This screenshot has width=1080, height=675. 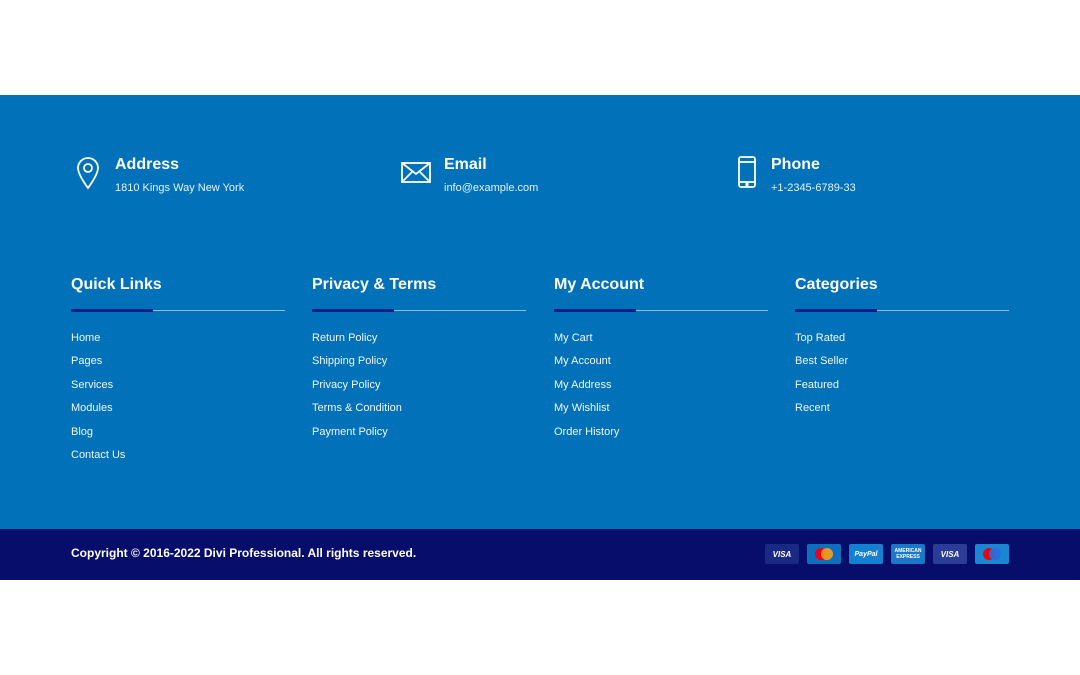 I want to click on mastercard-icon, so click(x=824, y=554).